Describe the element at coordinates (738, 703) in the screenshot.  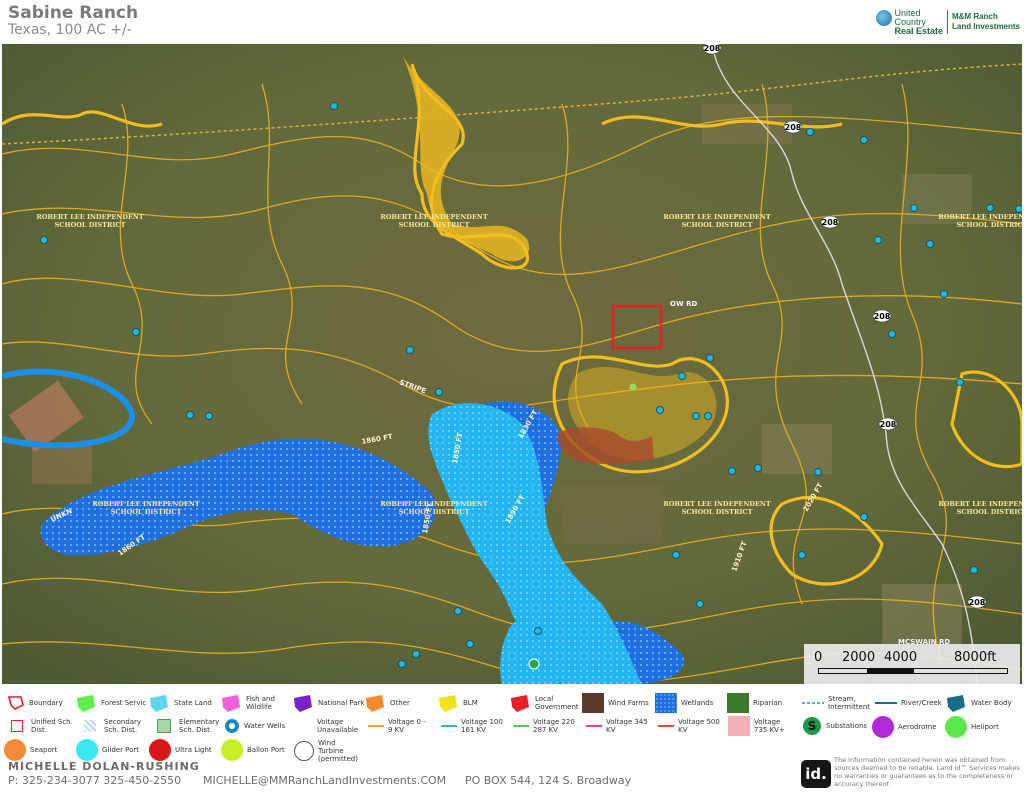
I see `riparian-swatch` at that location.